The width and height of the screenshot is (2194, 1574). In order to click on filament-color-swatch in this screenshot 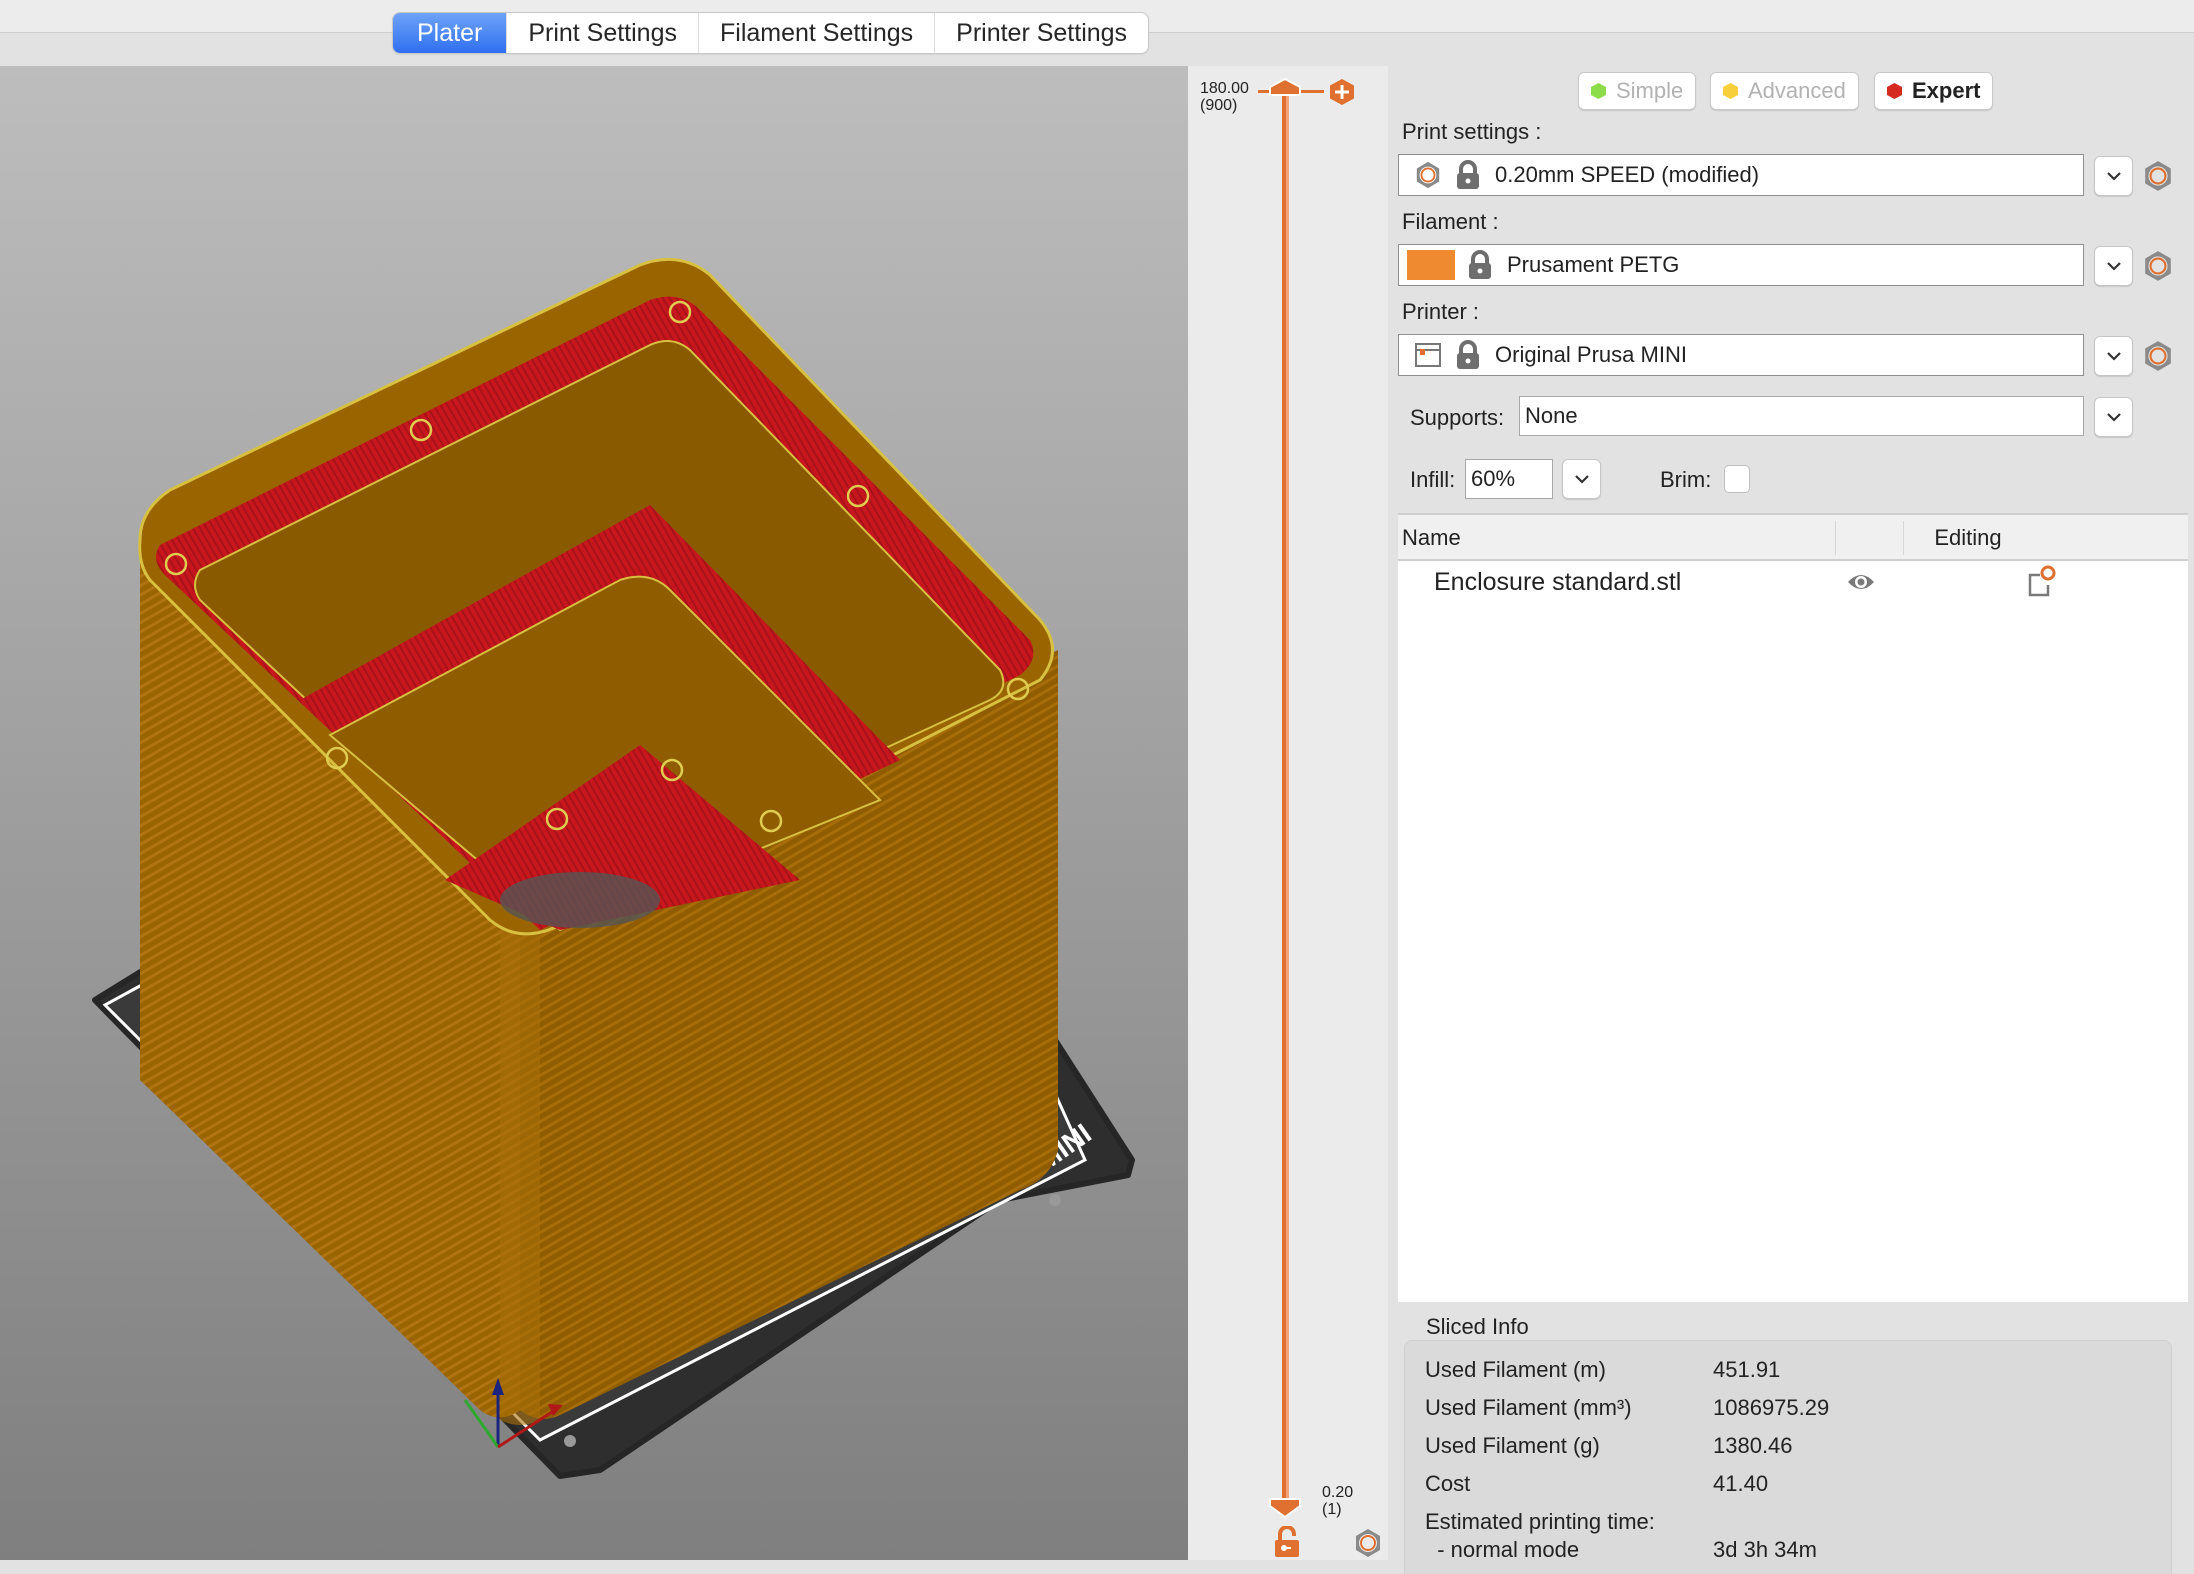, I will do `click(1431, 265)`.